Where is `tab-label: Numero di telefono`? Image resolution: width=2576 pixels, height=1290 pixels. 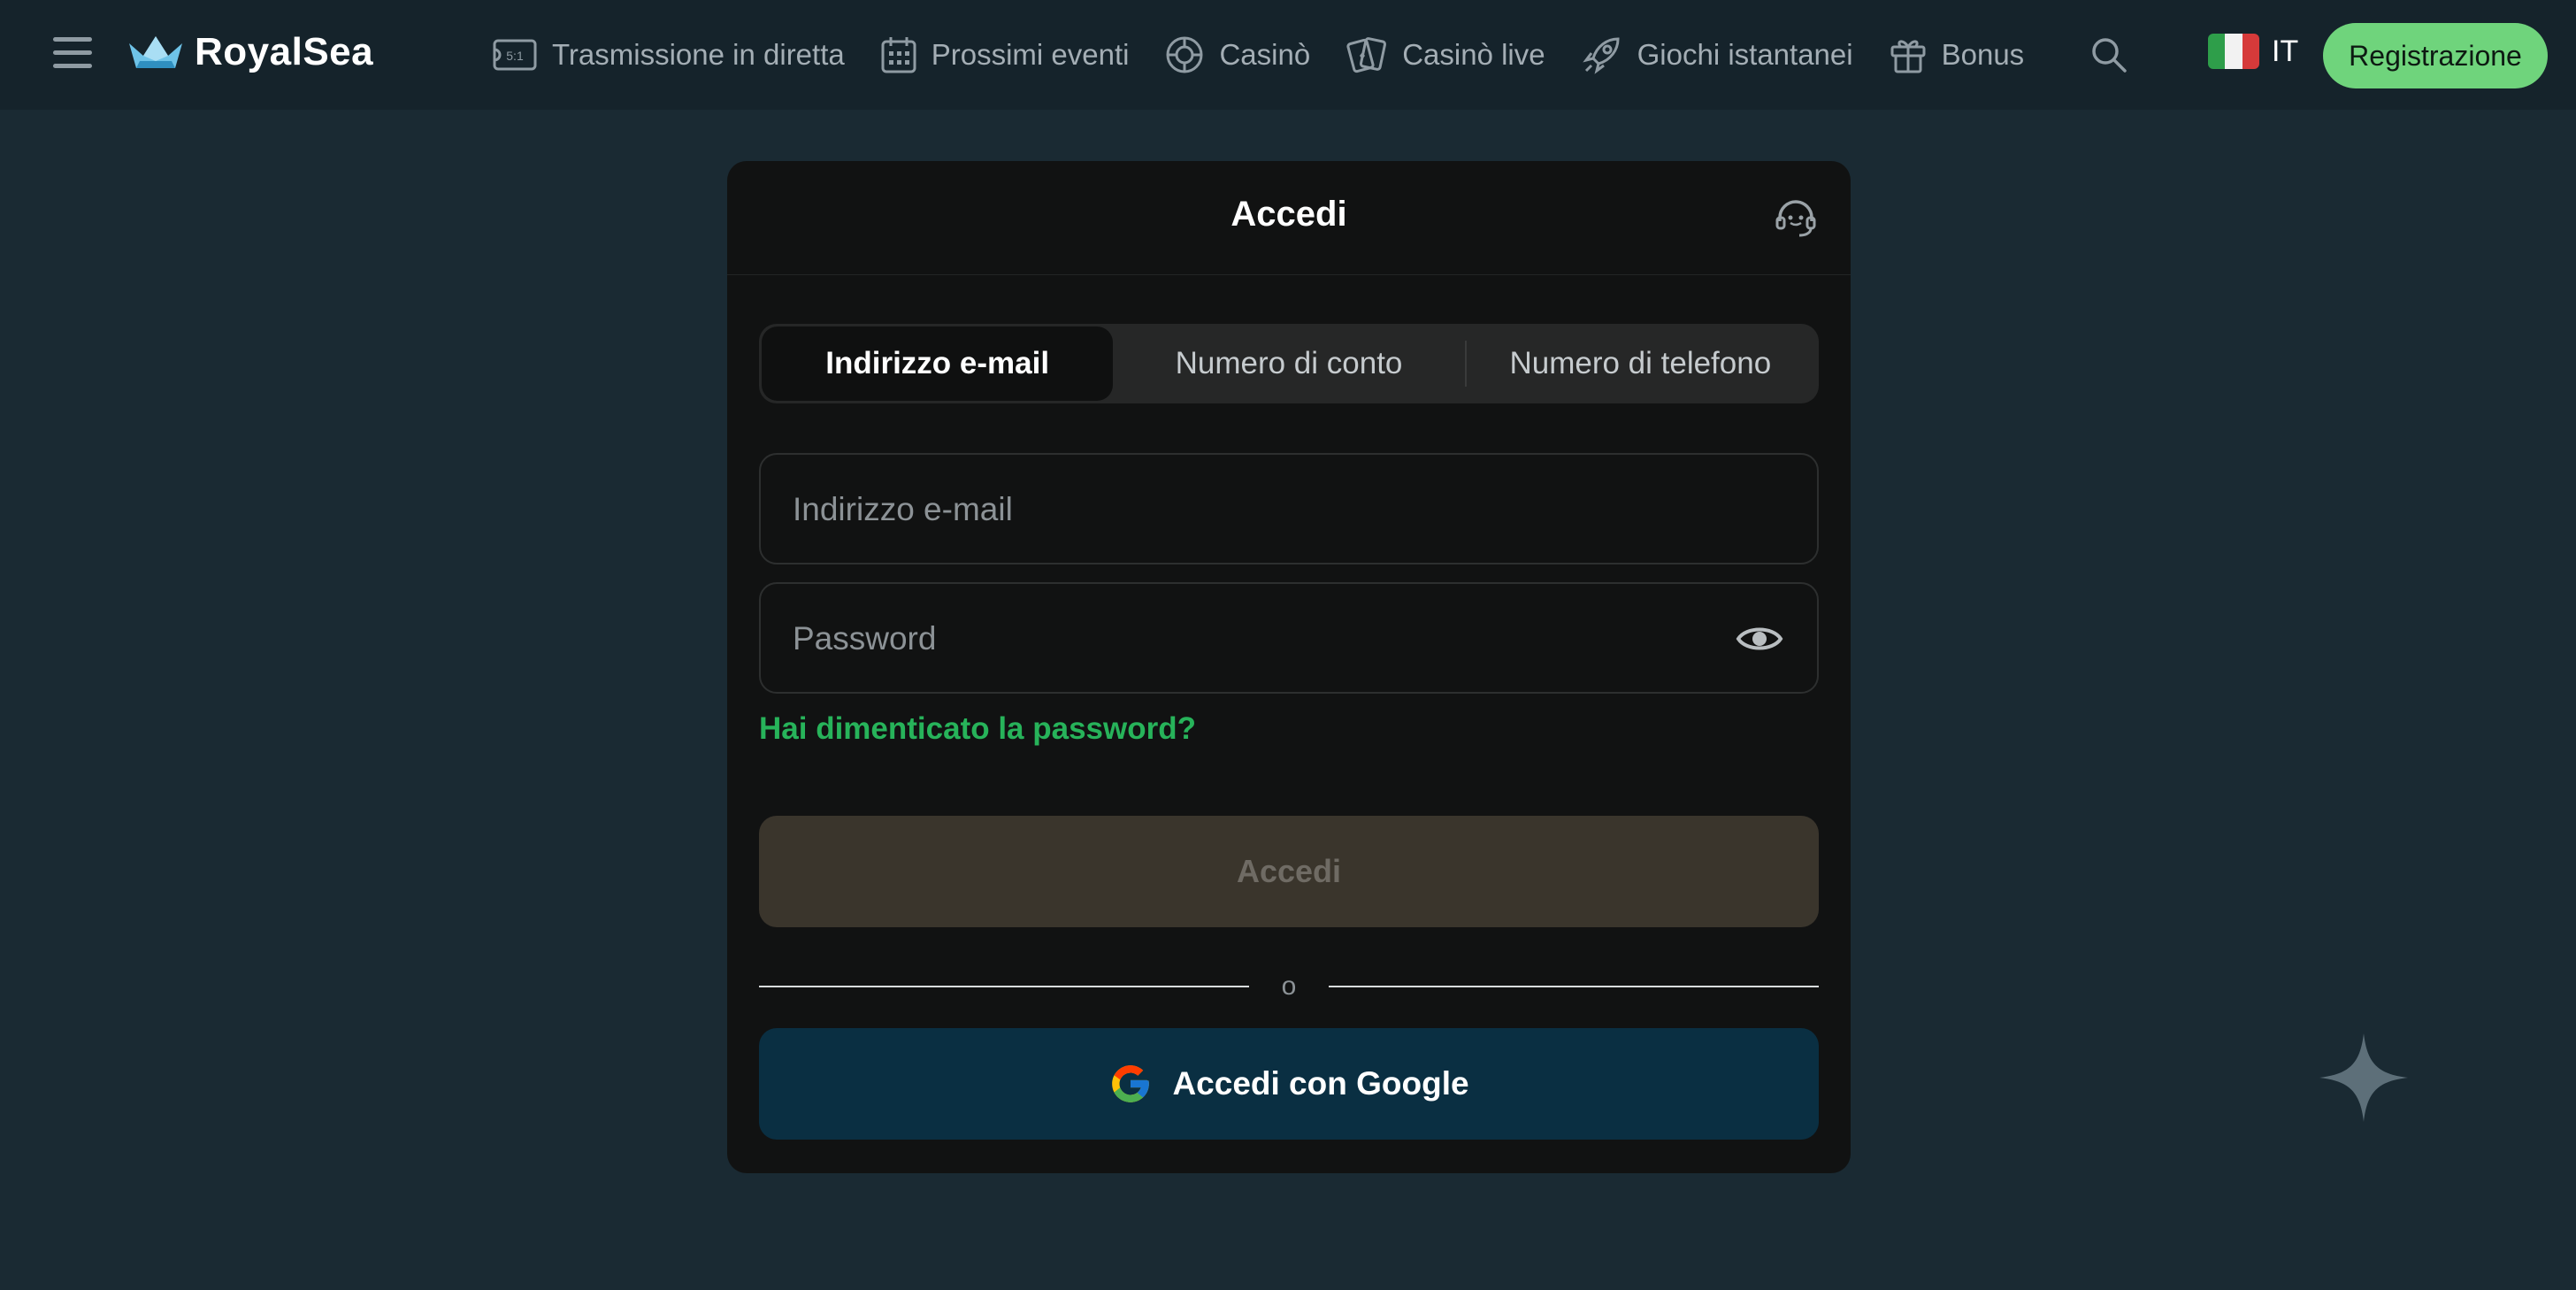
tab-label: Numero di telefono is located at coordinates (1640, 363).